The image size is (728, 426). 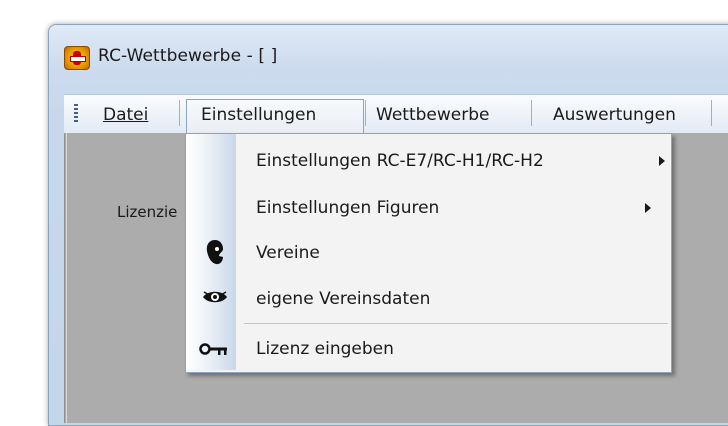 I want to click on license-label: Lizenzie, so click(x=147, y=212).